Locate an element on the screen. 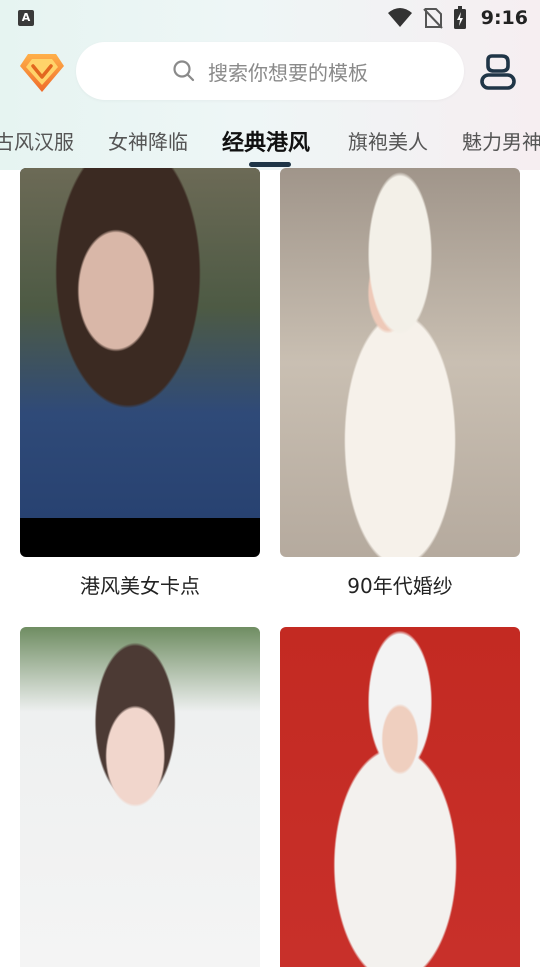 The height and width of the screenshot is (967, 540). wifi-icon is located at coordinates (399, 17).